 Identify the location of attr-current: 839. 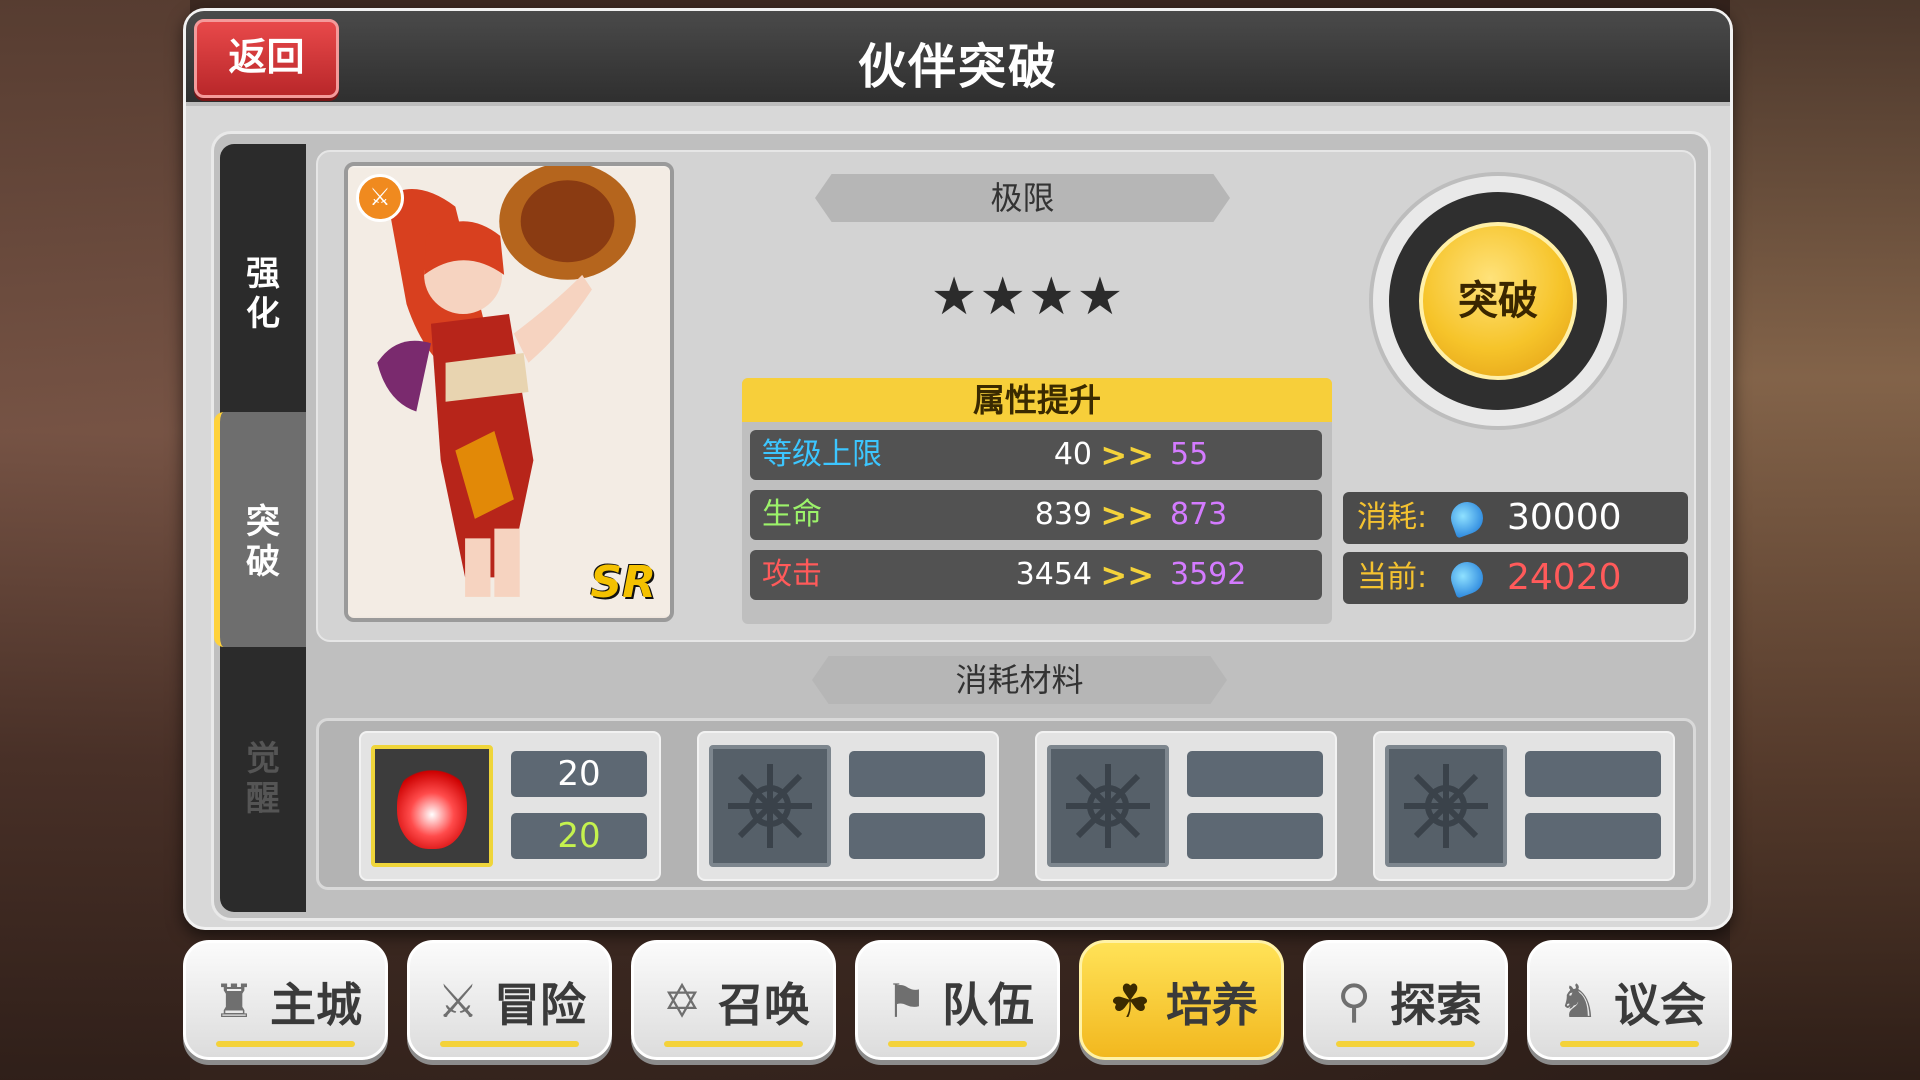
(1063, 514).